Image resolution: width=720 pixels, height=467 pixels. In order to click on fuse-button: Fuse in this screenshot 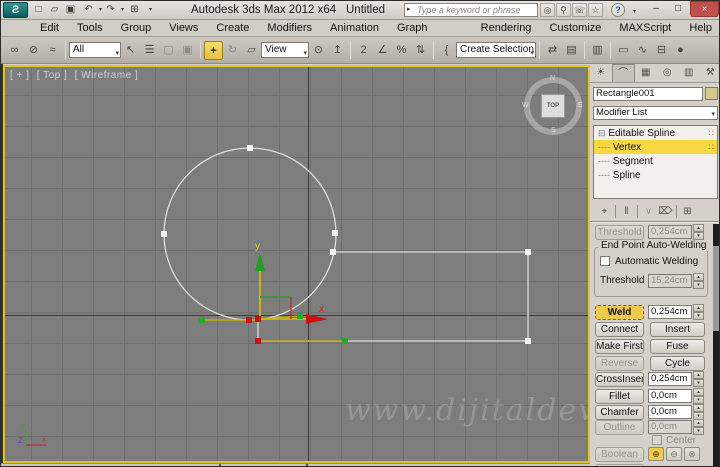, I will do `click(677, 346)`.